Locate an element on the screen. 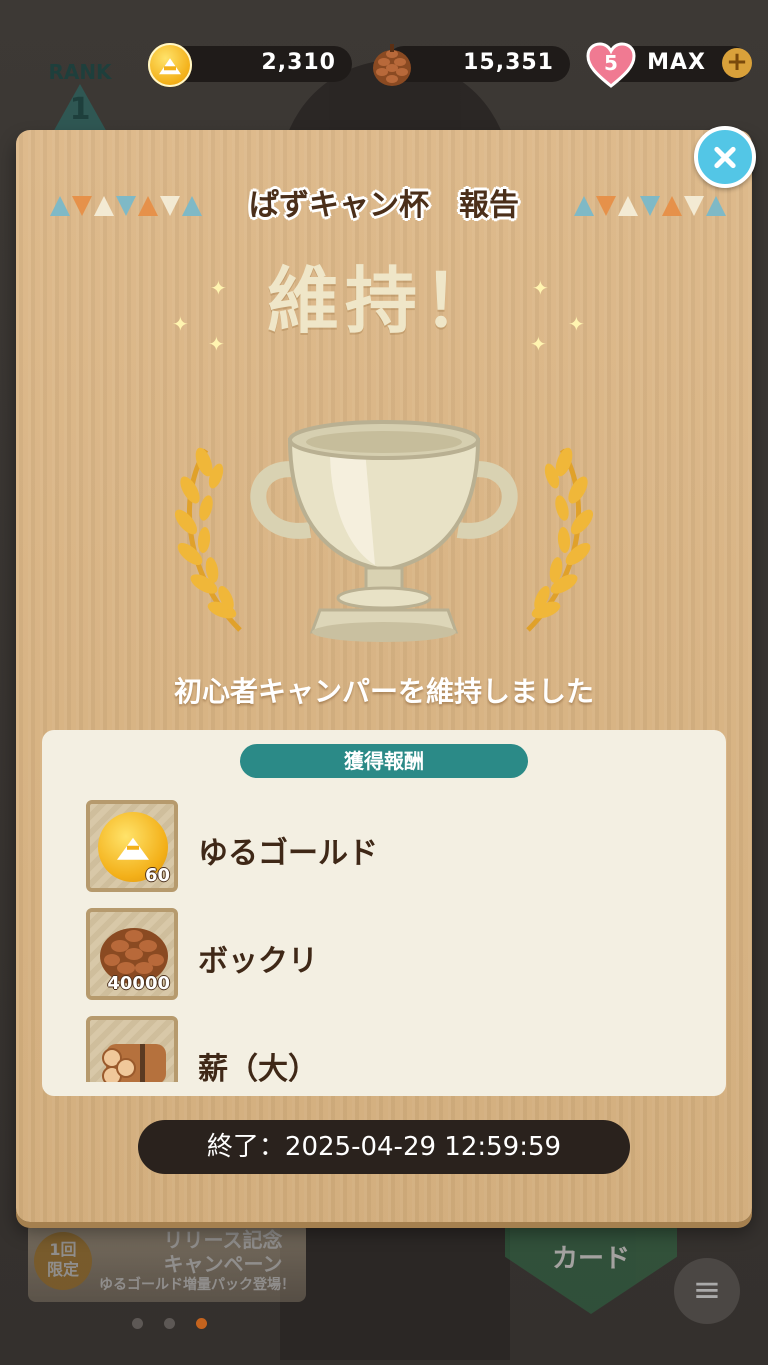 The height and width of the screenshot is (1365, 768). campaign-banner: 1回 限定 リリース記念 キャンペーン ゆるゴールド増量パック登場！ is located at coordinates (167, 1262).